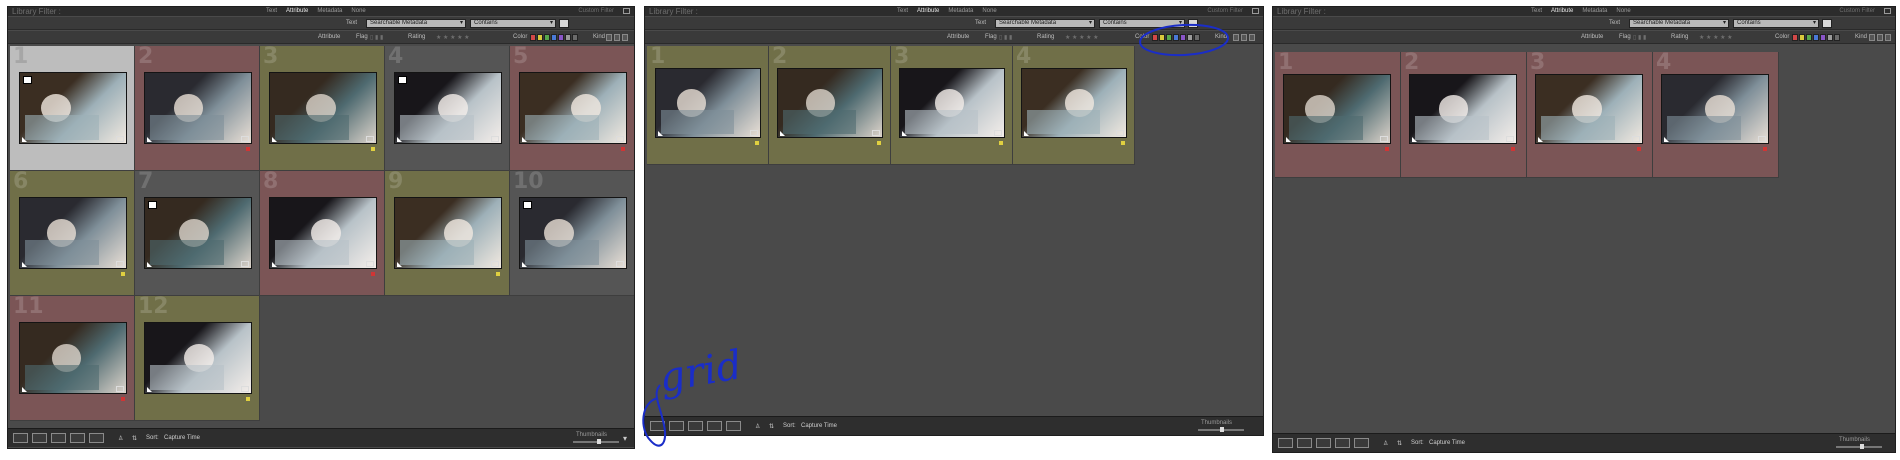 The width and height of the screenshot is (1900, 460). Describe the element at coordinates (96, 438) in the screenshot. I see `people-view-button` at that location.